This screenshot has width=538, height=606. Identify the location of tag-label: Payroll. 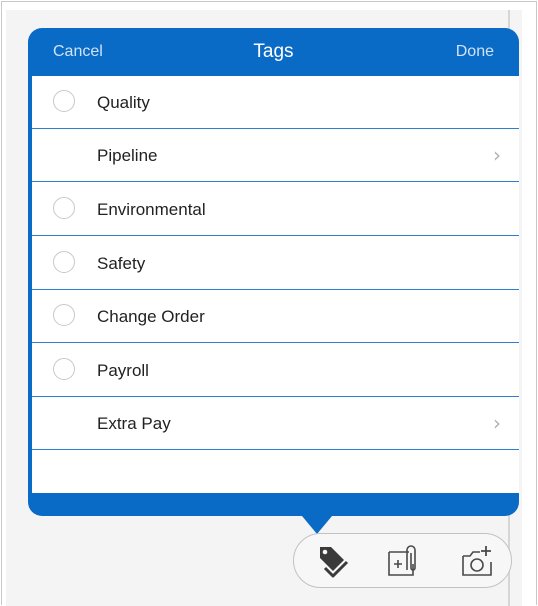
(123, 370).